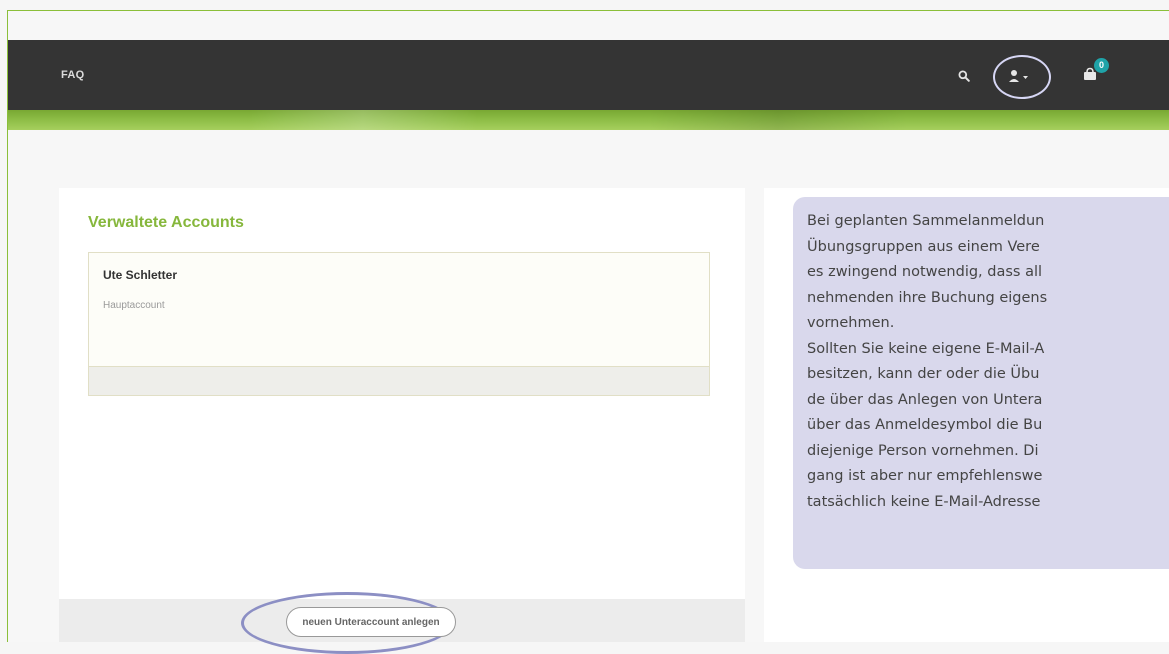 The height and width of the screenshot is (654, 1169). What do you see at coordinates (851, 323) in the screenshot?
I see `info-line: vornehmen.` at bounding box center [851, 323].